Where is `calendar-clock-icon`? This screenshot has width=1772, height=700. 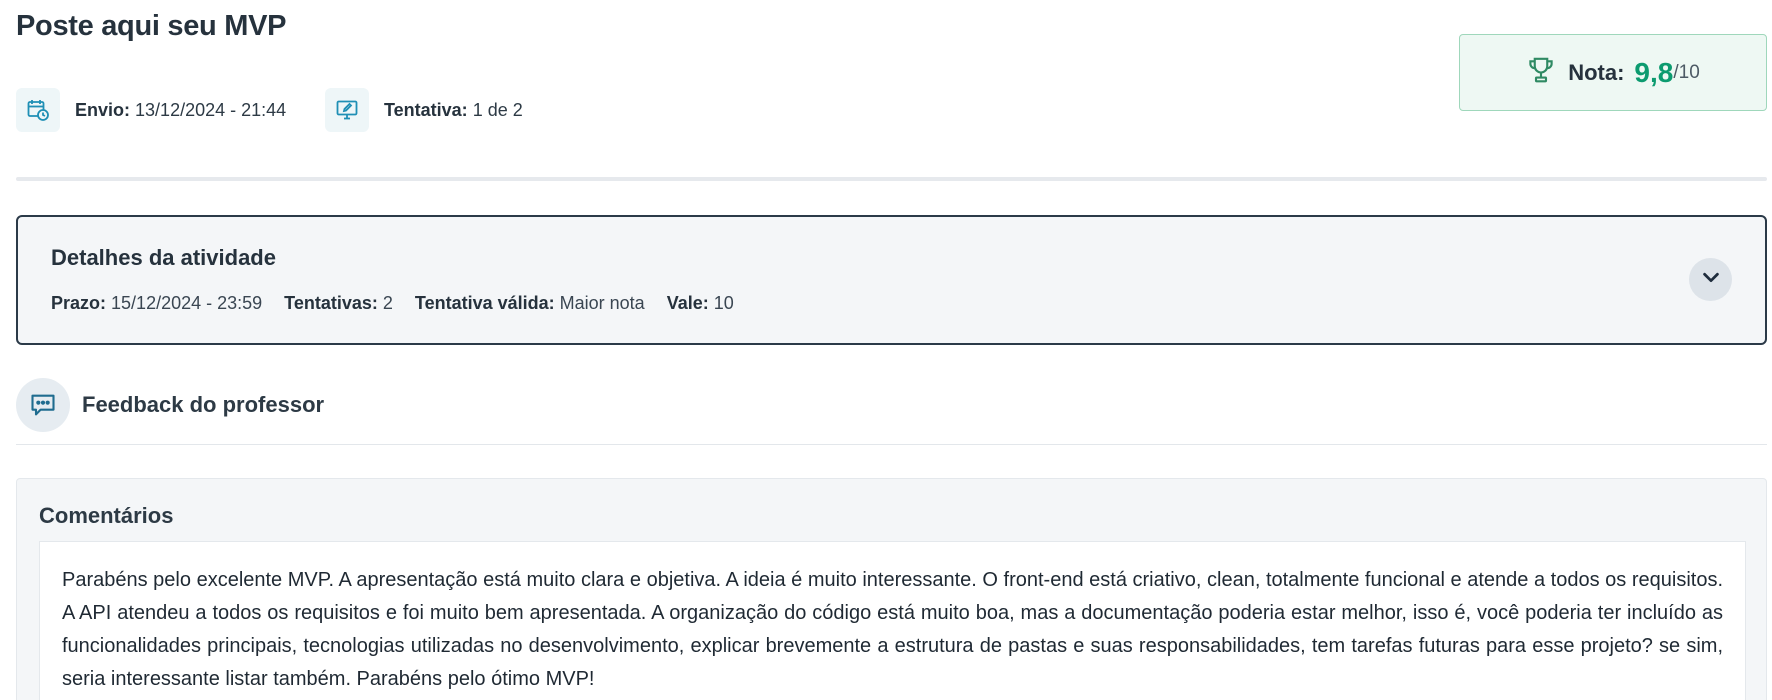
calendar-clock-icon is located at coordinates (38, 110).